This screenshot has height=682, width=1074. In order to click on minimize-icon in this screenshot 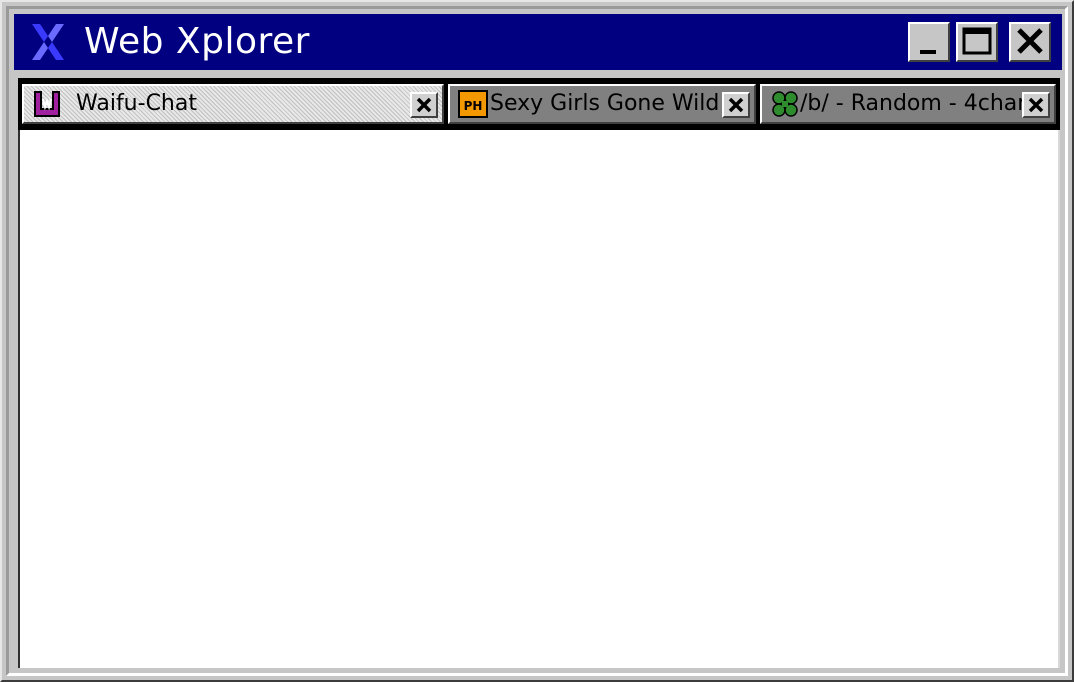, I will do `click(928, 52)`.